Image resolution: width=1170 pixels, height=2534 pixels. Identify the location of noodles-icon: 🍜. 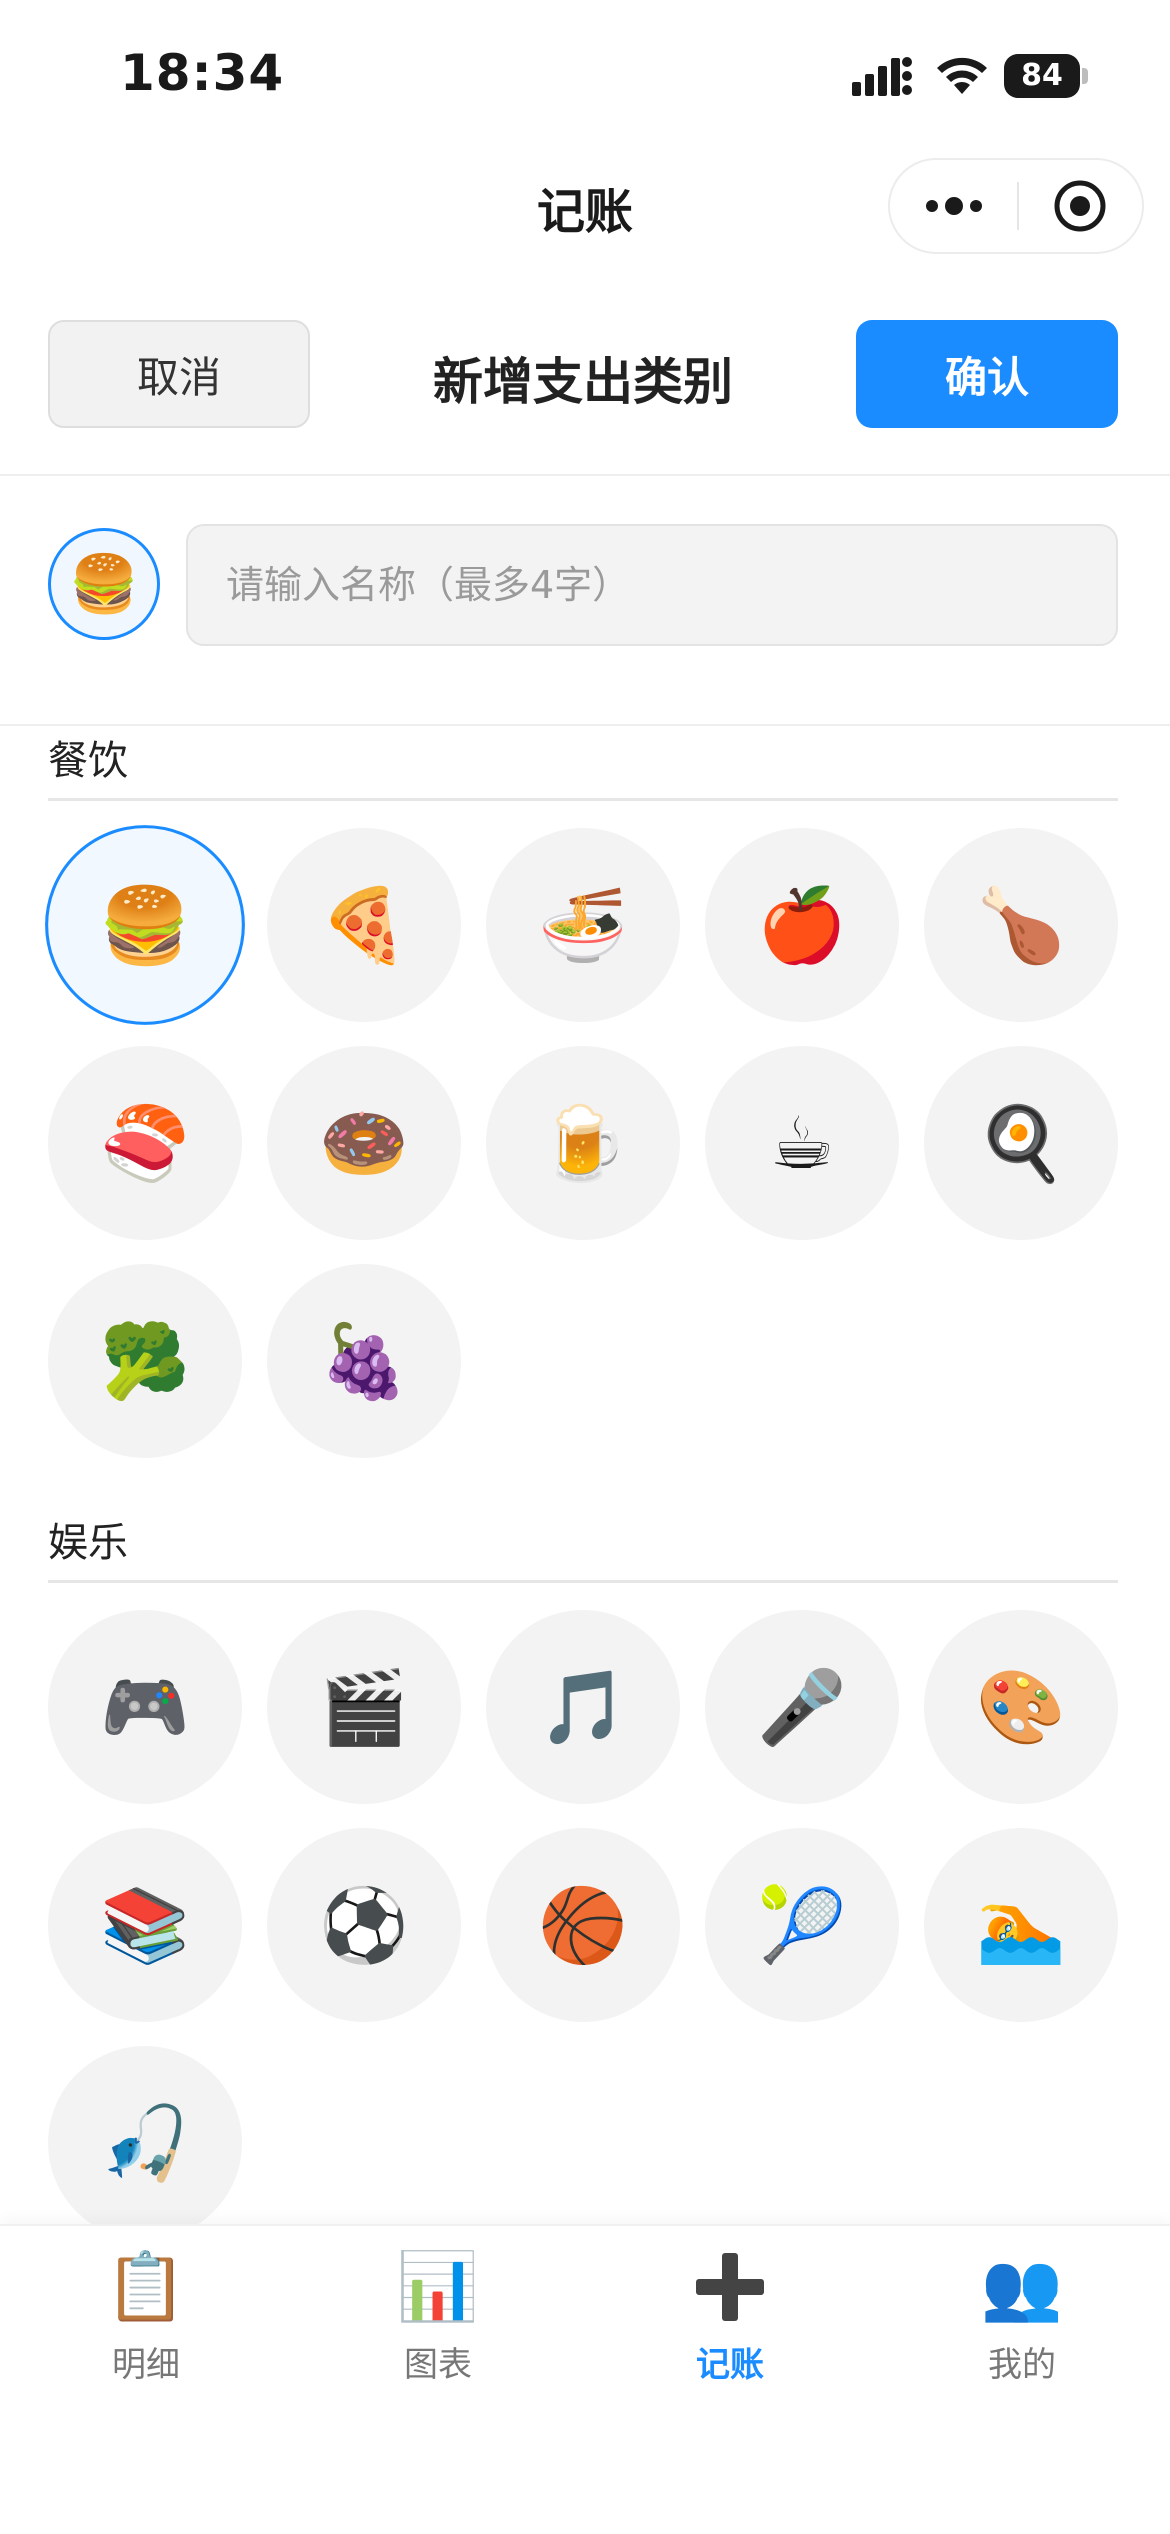
(583, 925).